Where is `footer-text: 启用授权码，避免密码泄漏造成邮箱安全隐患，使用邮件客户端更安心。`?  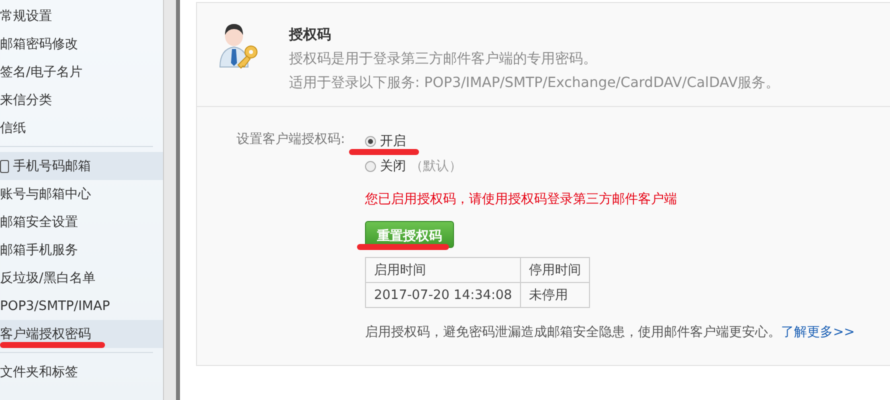
footer-text: 启用授权码，避免密码泄漏造成邮箱安全隐患，使用邮件客户端更安心。 is located at coordinates (573, 332).